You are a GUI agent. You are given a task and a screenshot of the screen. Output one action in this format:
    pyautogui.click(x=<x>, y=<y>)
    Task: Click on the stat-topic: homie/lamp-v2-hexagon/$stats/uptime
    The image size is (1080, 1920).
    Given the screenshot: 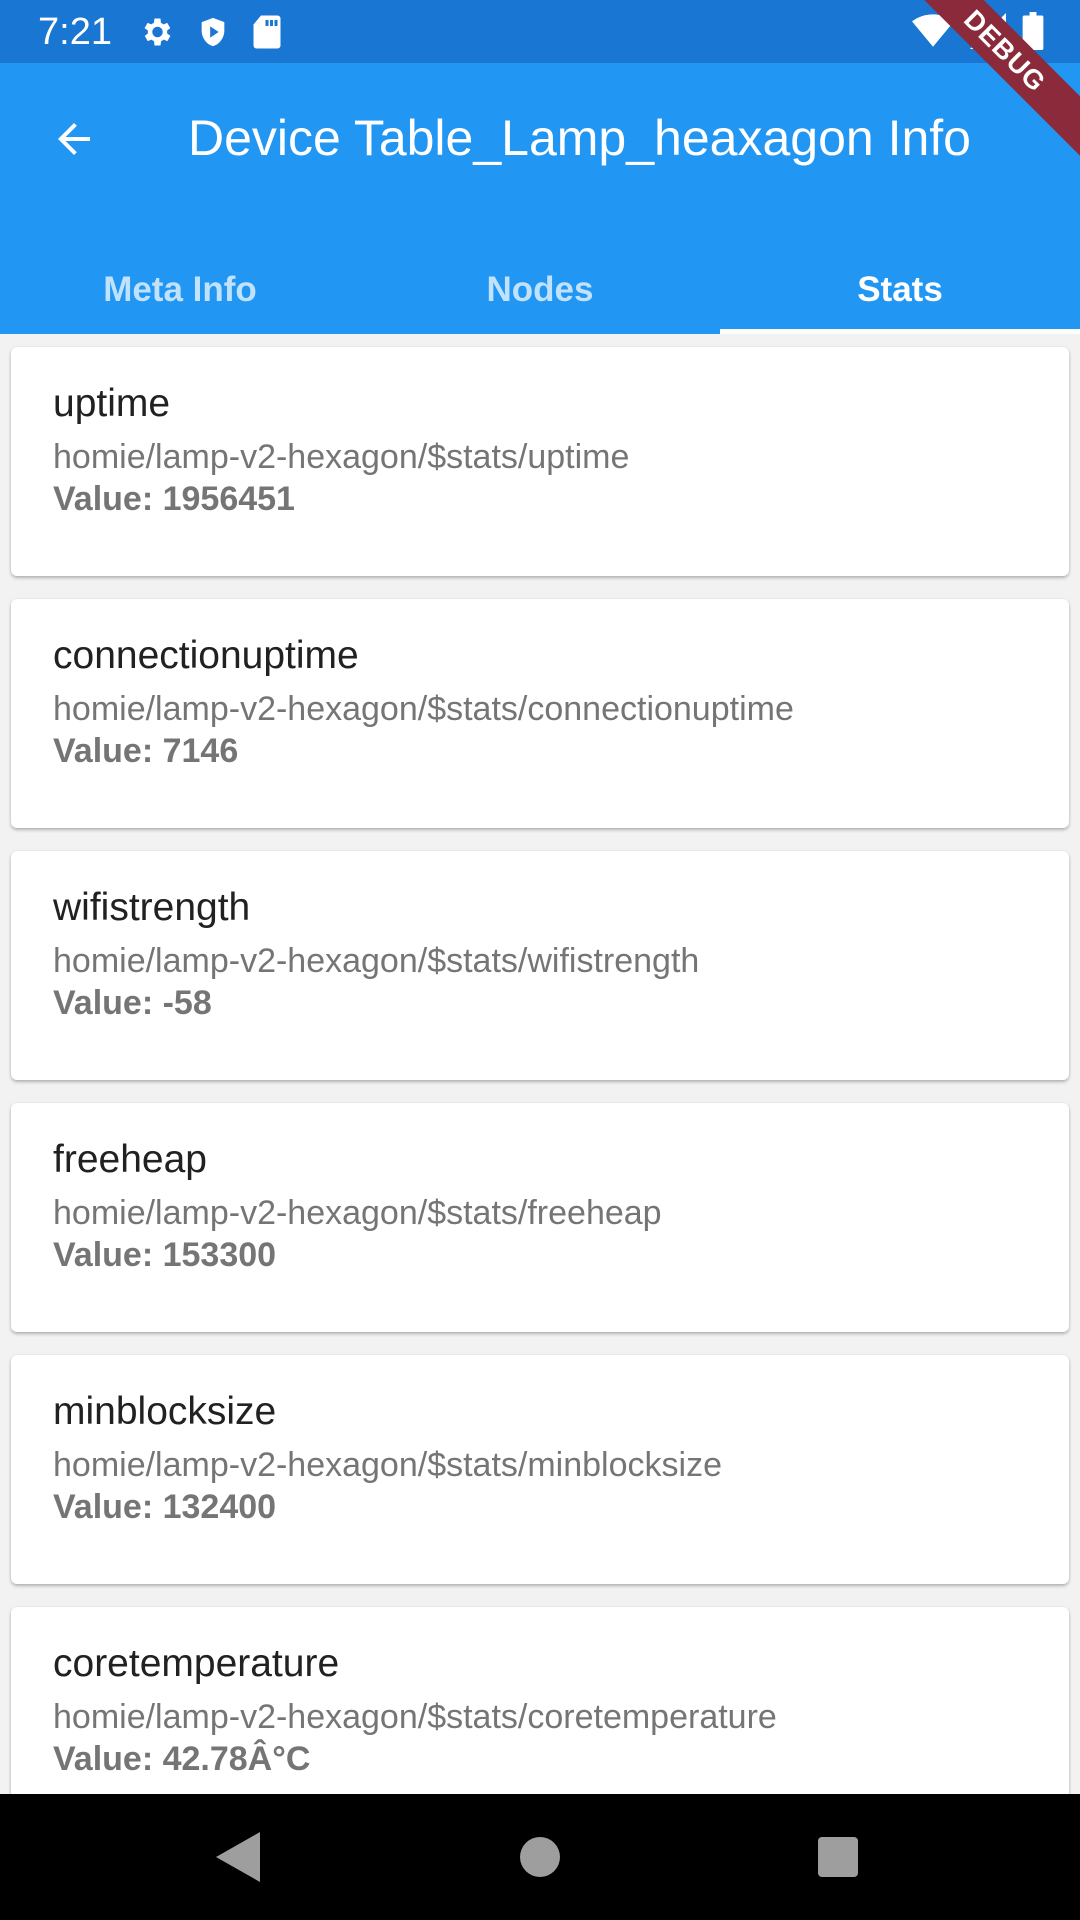 What is the action you would take?
    pyautogui.click(x=341, y=457)
    